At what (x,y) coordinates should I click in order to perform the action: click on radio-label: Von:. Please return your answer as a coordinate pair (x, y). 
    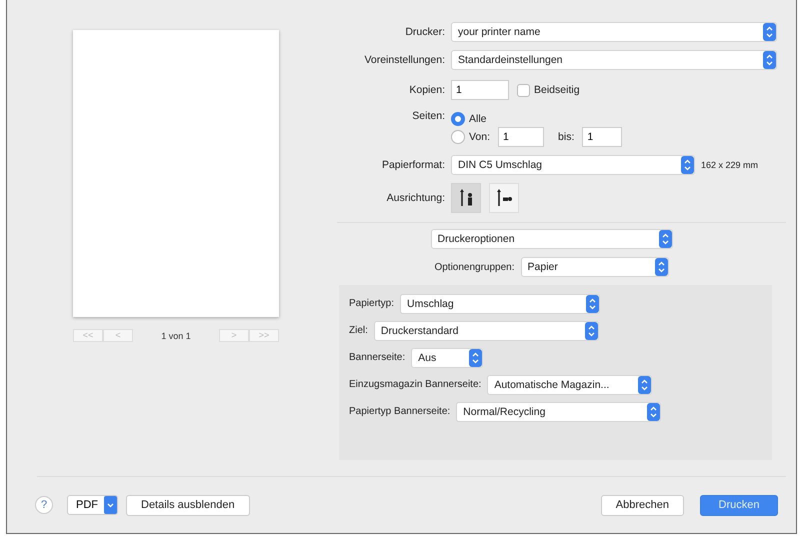
    Looking at the image, I should click on (479, 137).